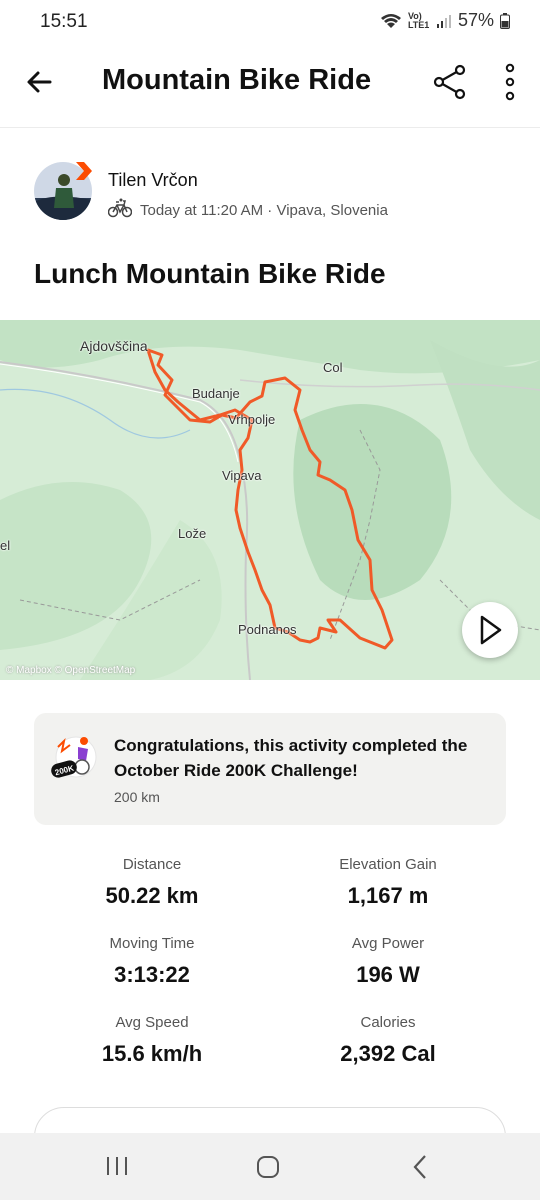 The image size is (540, 1200). I want to click on signal-icon, so click(444, 21).